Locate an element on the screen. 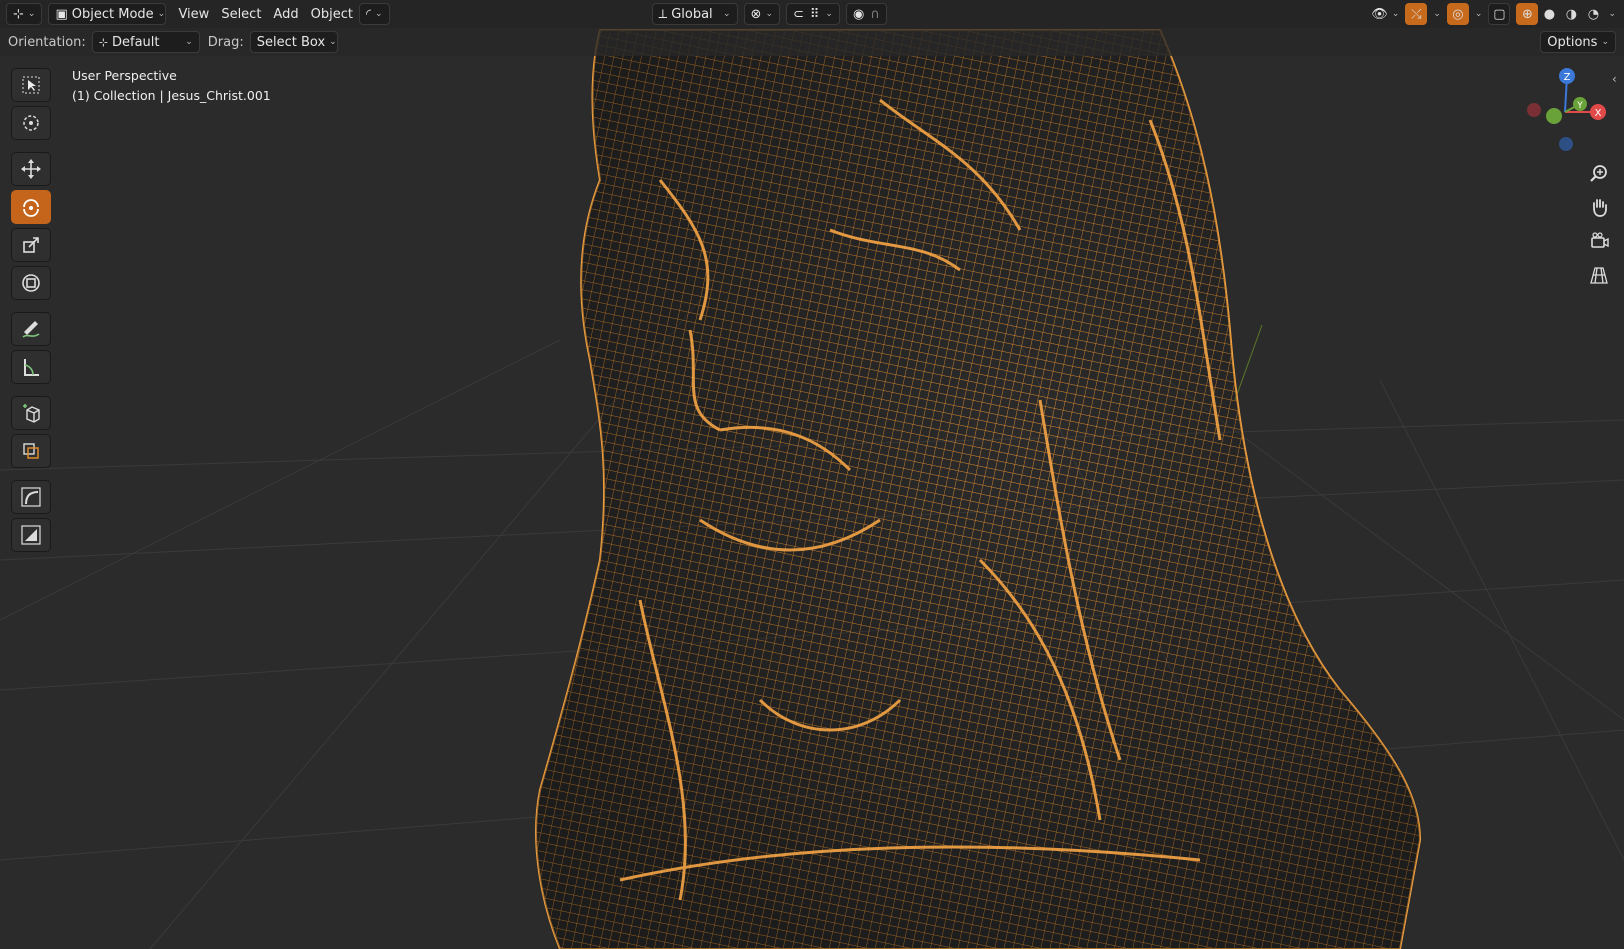 The image size is (1624, 949). falloff-icon: ∩ is located at coordinates (875, 14).